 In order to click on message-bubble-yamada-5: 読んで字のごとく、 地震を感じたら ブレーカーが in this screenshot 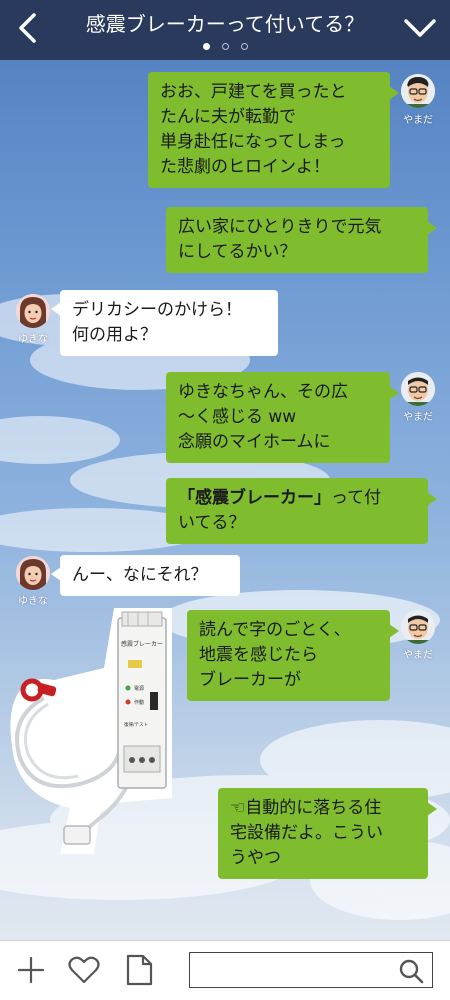, I will do `click(293, 655)`.